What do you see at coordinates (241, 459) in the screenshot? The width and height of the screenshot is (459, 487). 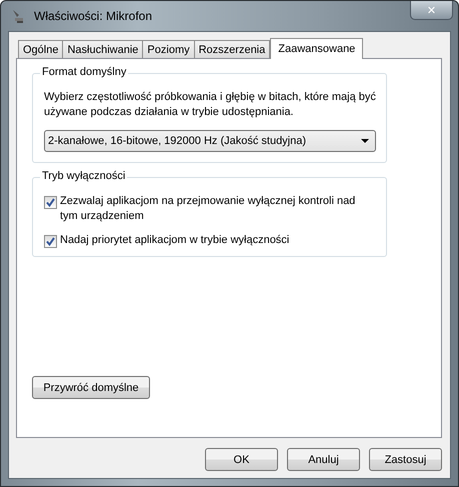 I see `dialog-button: OK` at bounding box center [241, 459].